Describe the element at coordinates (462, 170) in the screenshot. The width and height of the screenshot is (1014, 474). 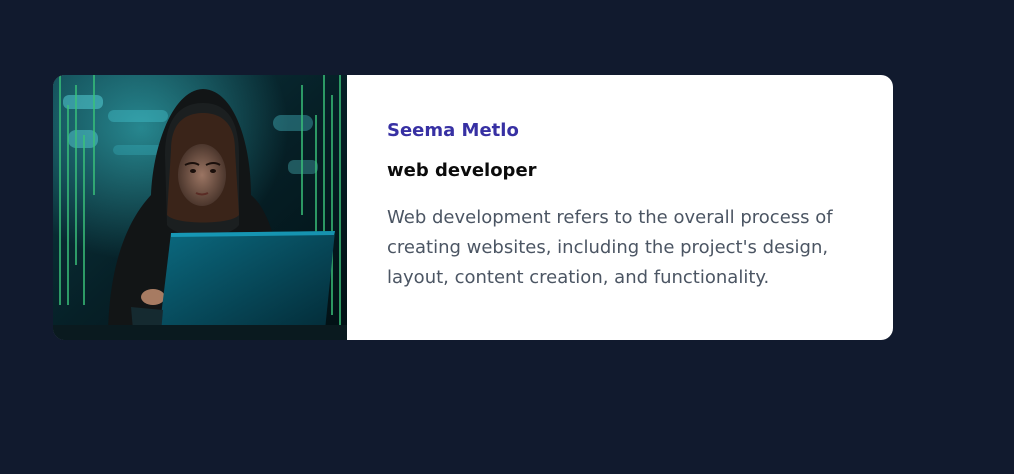
I see `profile-role: web developer` at that location.